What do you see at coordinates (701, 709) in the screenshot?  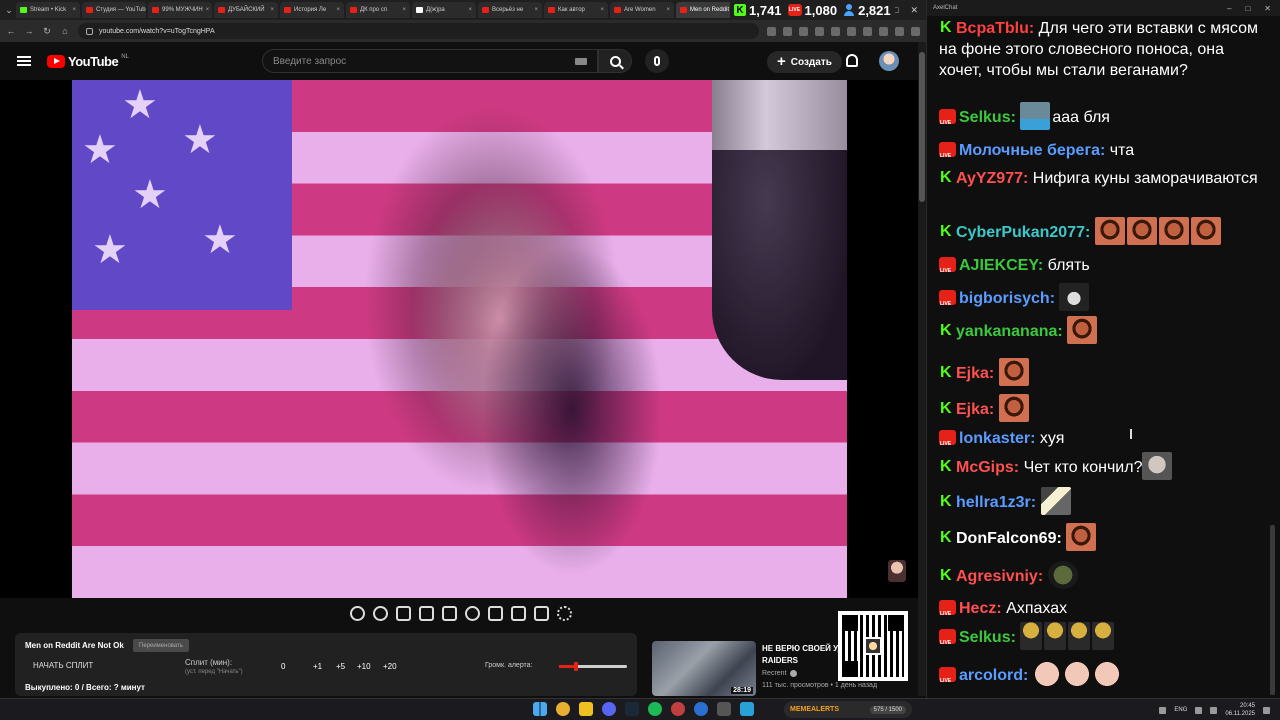 I see `media-player-icon` at bounding box center [701, 709].